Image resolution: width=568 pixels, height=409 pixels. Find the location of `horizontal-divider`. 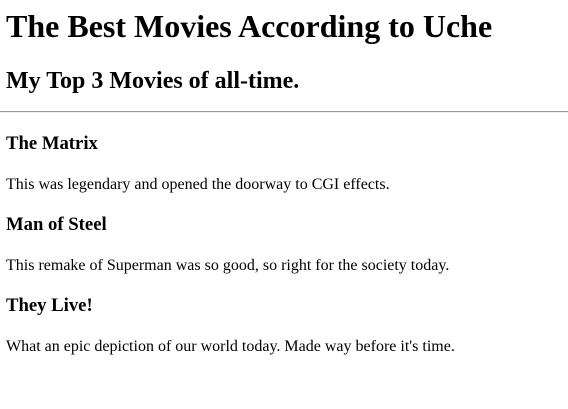

horizontal-divider is located at coordinates (284, 112).